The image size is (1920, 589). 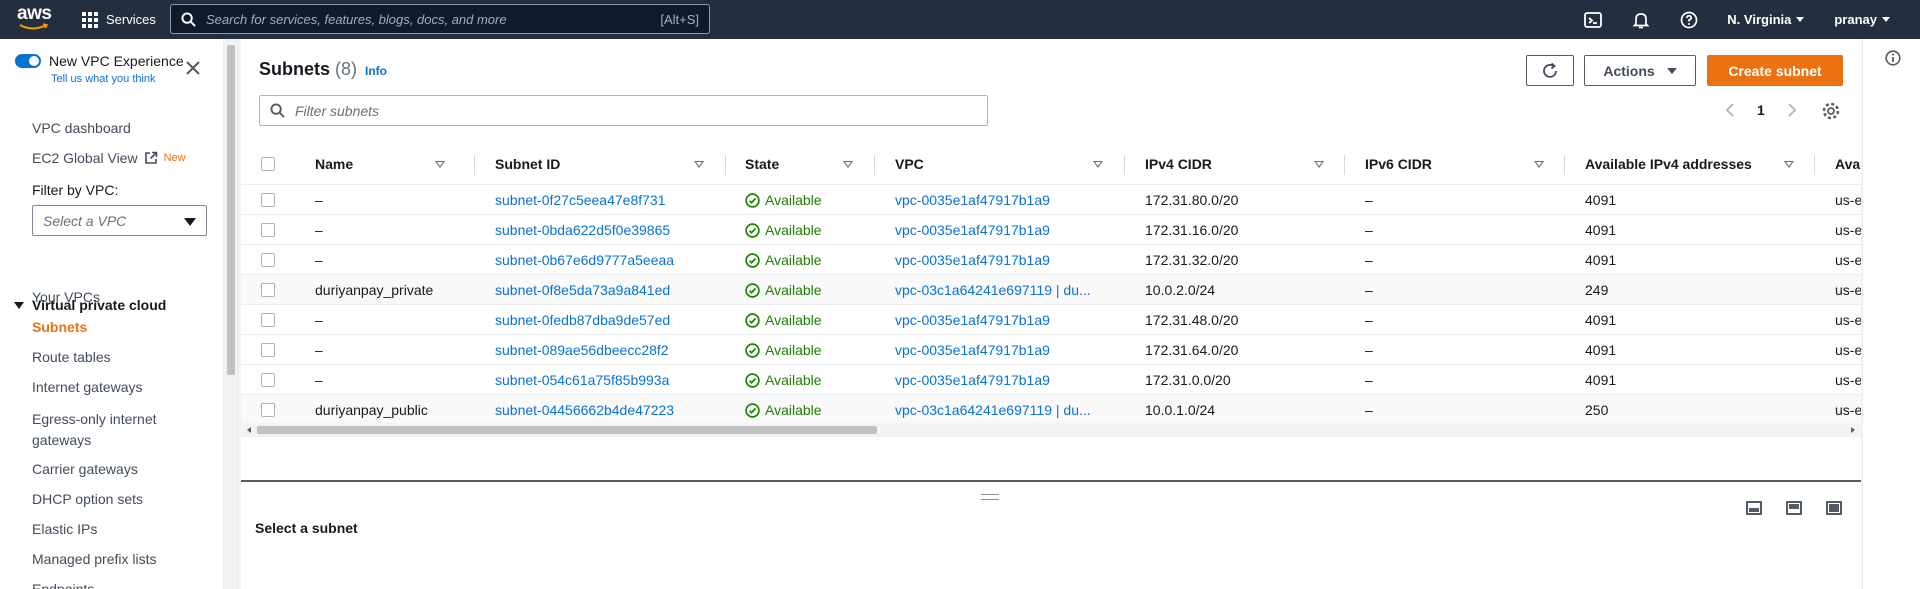 I want to click on column-header-available-ipv4: Available IPv4 addresses, so click(x=1668, y=164).